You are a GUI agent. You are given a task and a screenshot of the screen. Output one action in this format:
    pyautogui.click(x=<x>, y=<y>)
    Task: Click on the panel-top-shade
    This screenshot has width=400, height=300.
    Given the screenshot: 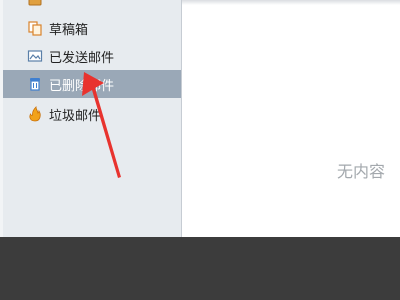 What is the action you would take?
    pyautogui.click(x=291, y=2)
    